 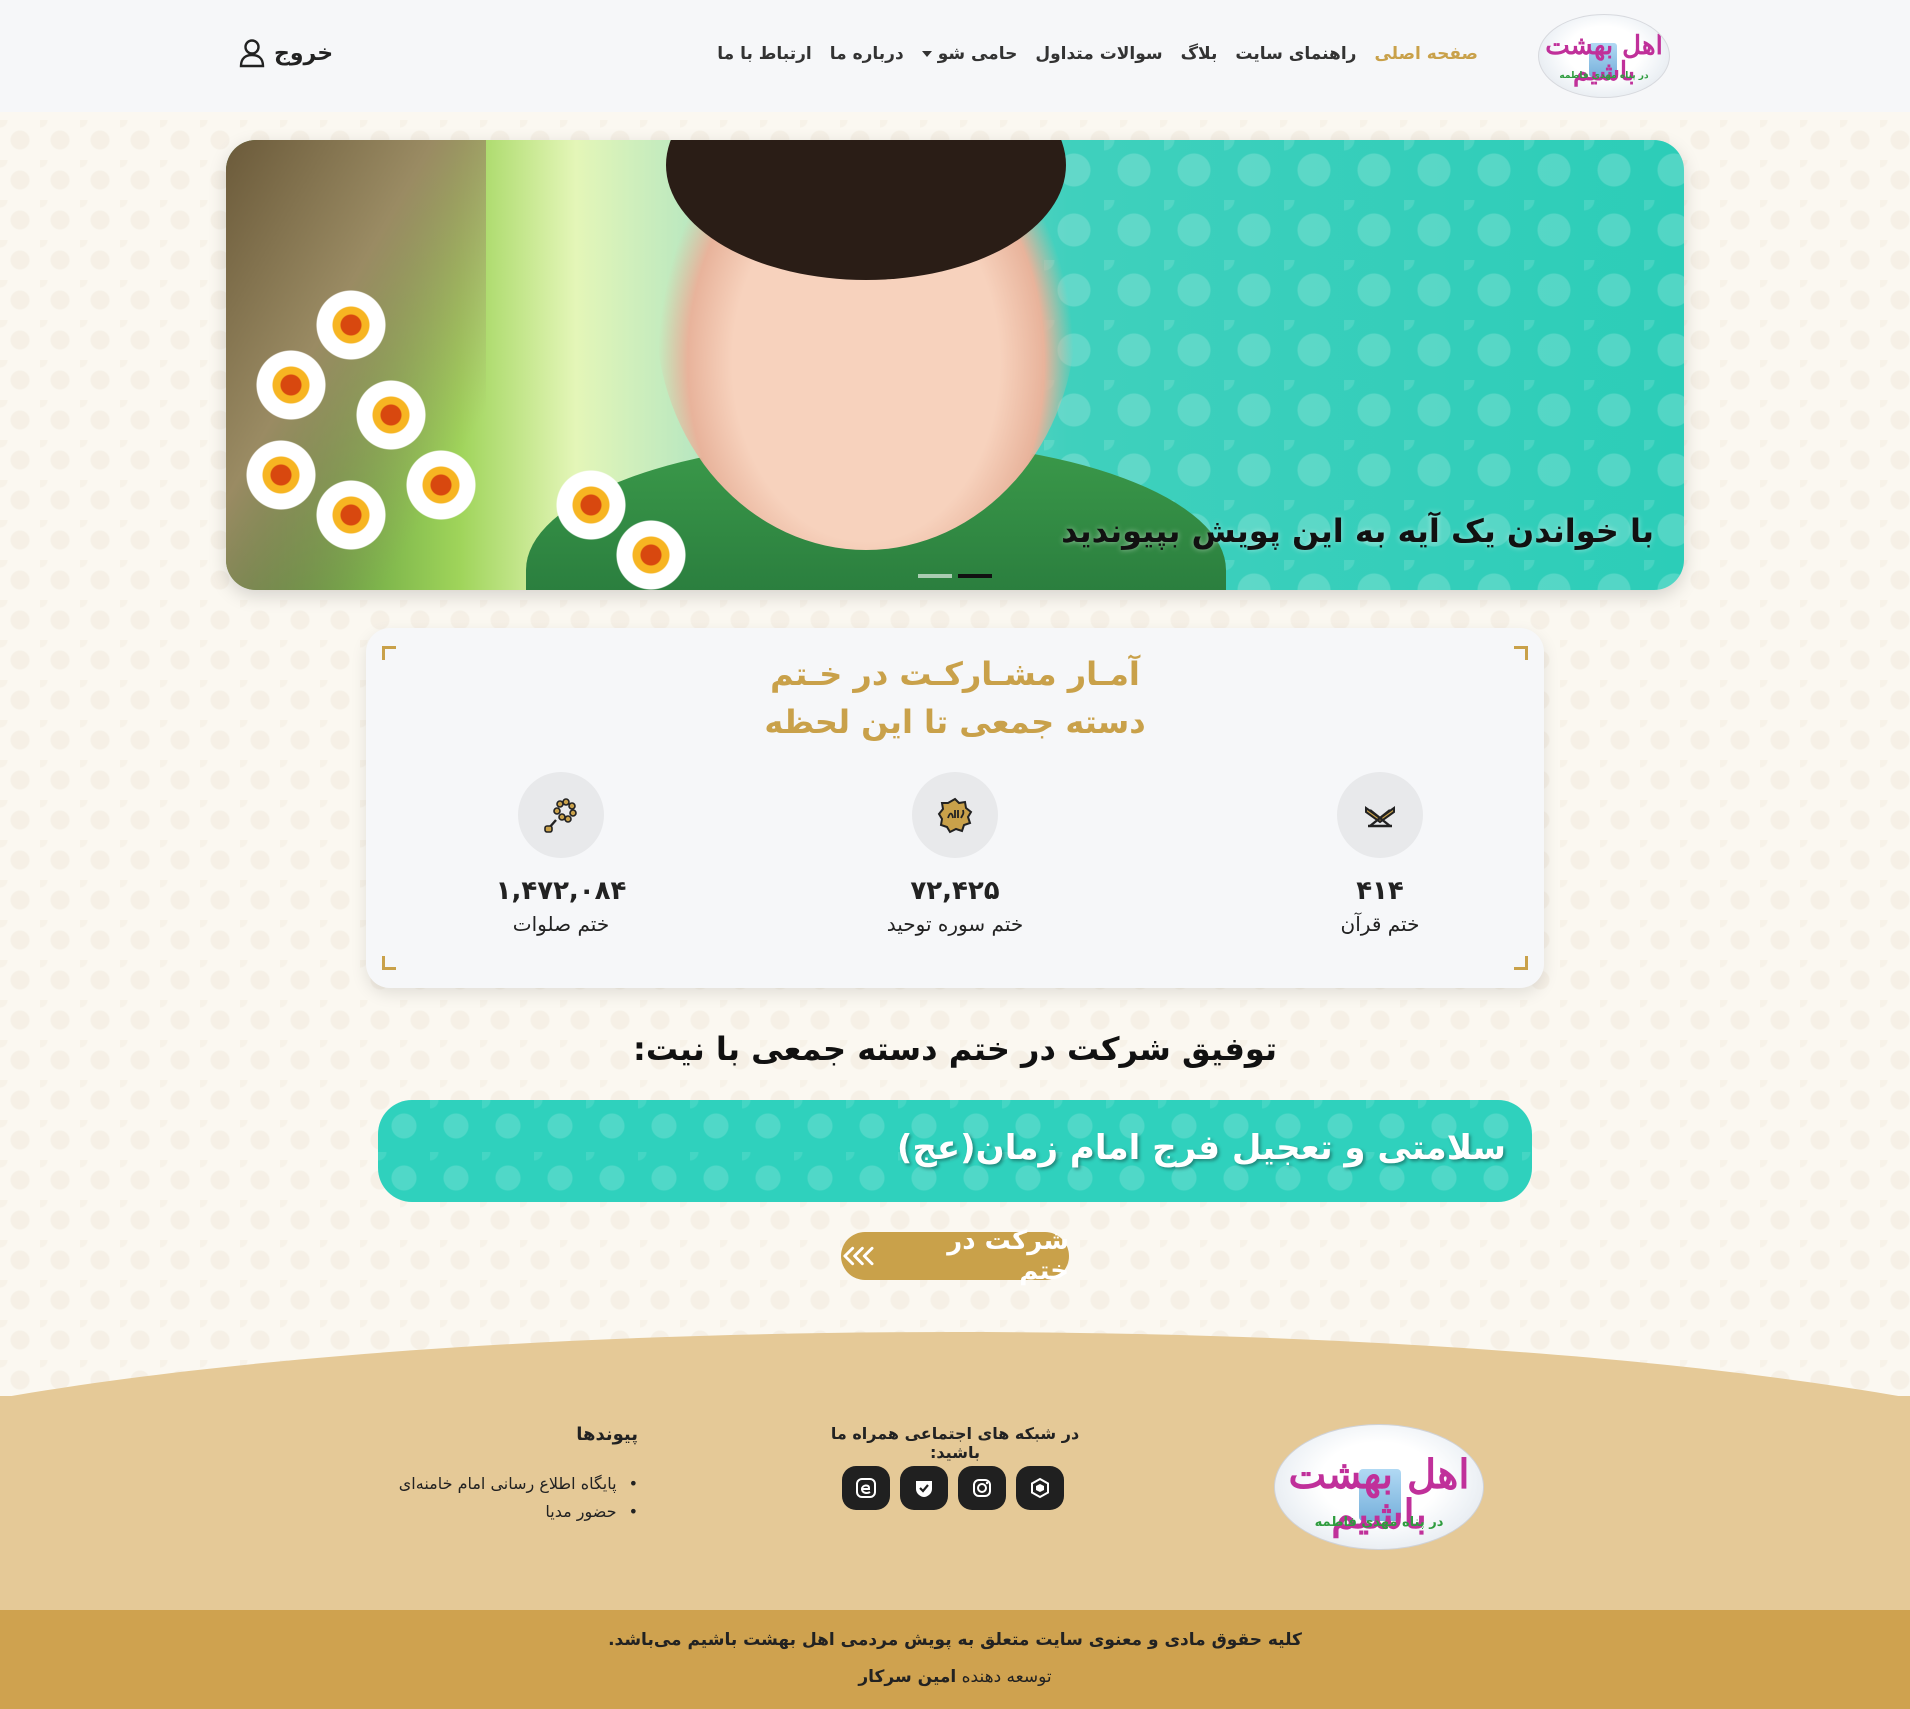 I want to click on nav-item-guide: راهنمای سایت, so click(x=1295, y=54).